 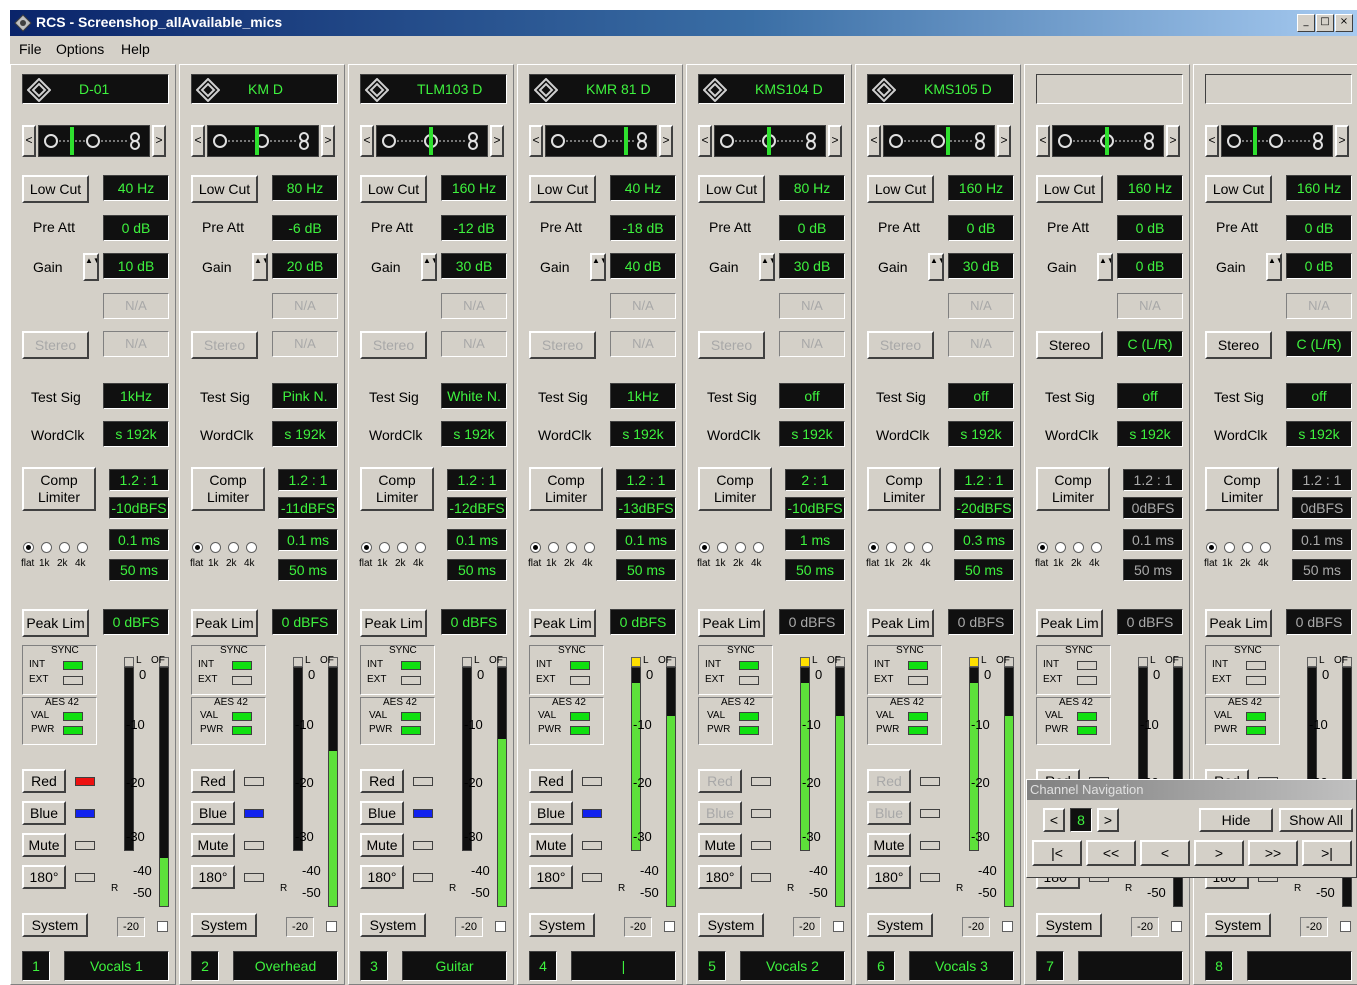 What do you see at coordinates (1219, 853) in the screenshot?
I see `nav-forward-button: >` at bounding box center [1219, 853].